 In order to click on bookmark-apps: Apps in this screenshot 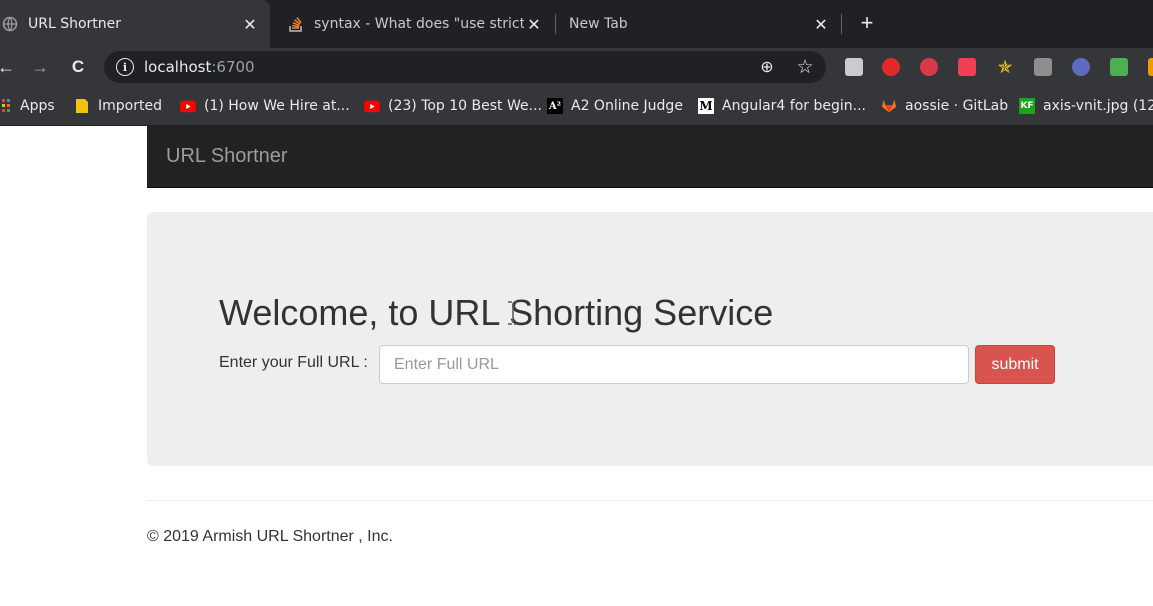, I will do `click(27, 106)`.